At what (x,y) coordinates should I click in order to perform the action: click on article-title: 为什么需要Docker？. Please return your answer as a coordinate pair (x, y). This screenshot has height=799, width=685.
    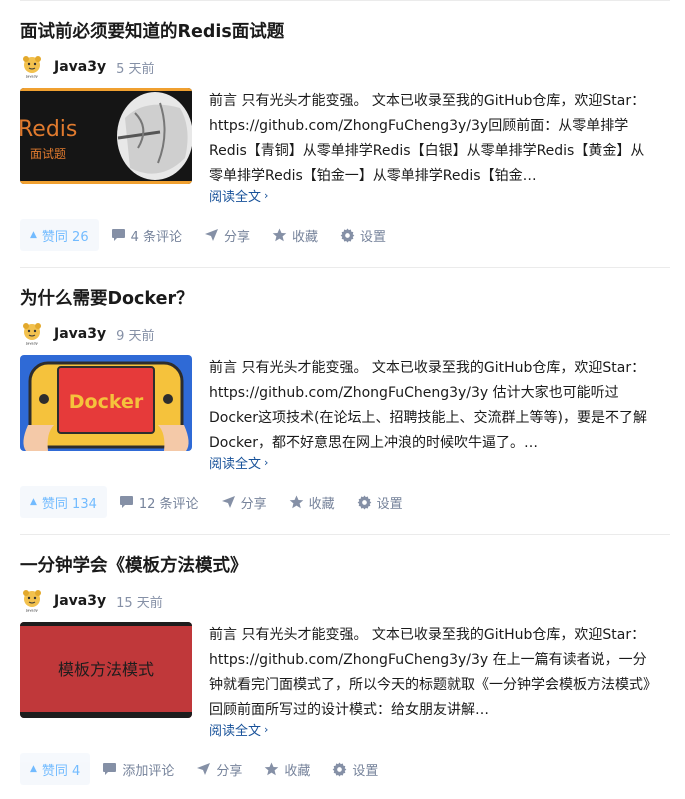
    Looking at the image, I should click on (107, 297).